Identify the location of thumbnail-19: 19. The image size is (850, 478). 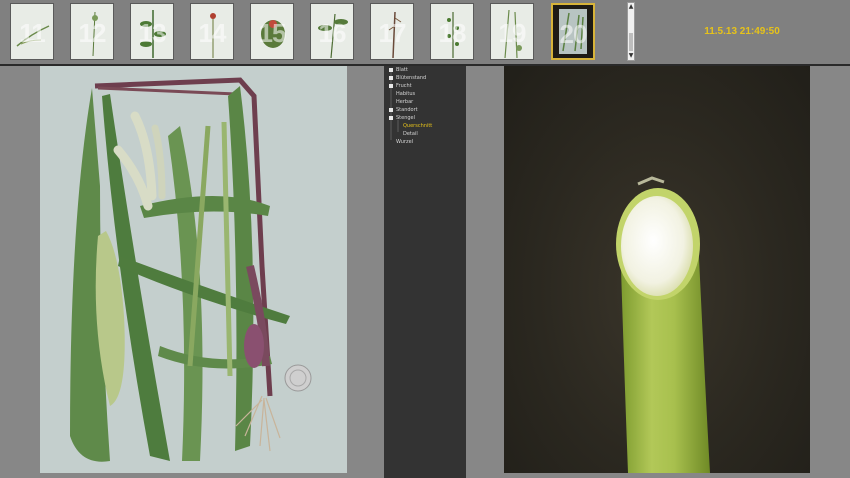
(512, 31).